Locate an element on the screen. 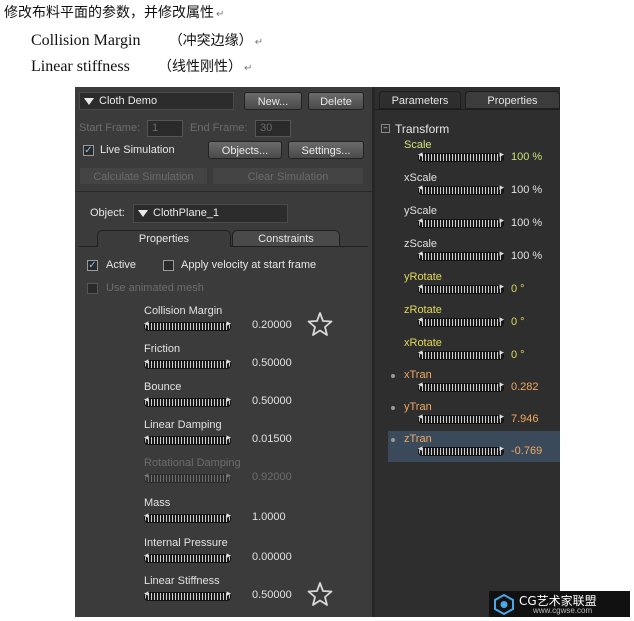  watermark: CG艺术家联盟 www.cgwse.com is located at coordinates (559, 604).